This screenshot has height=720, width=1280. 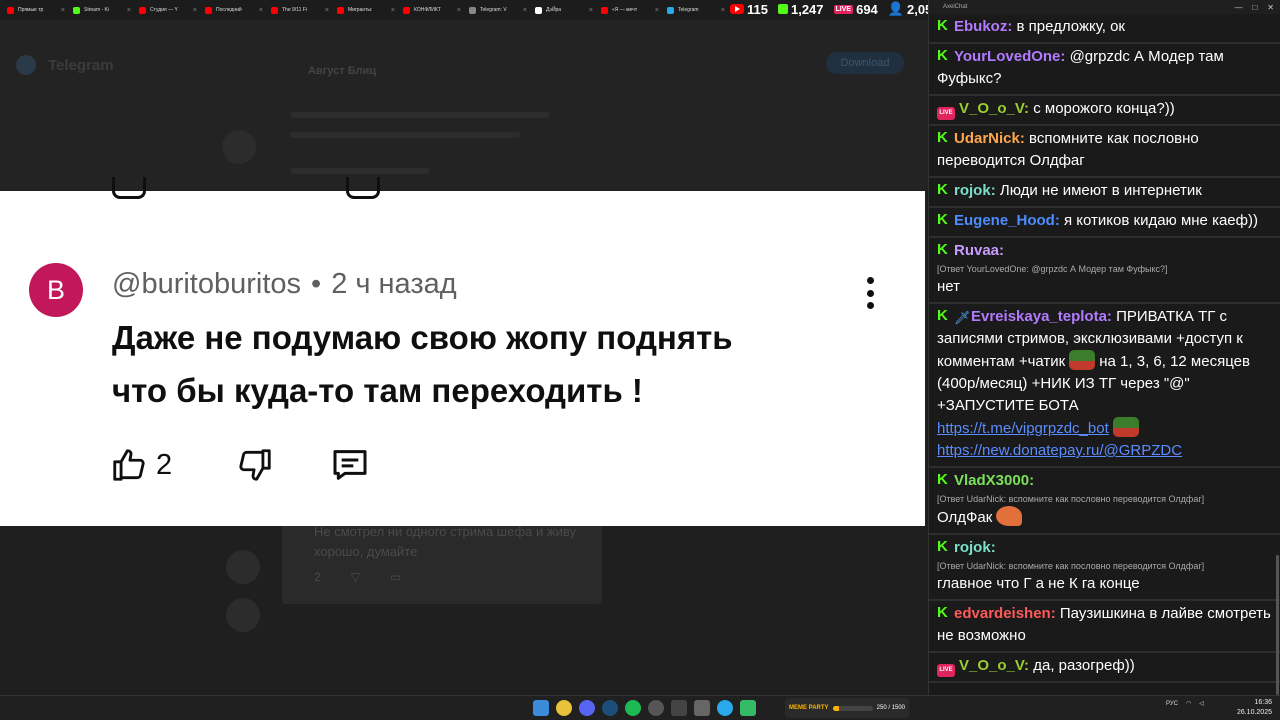 I want to click on meme-party-widget: MEME PARTY 250 / 1500, so click(x=847, y=708).